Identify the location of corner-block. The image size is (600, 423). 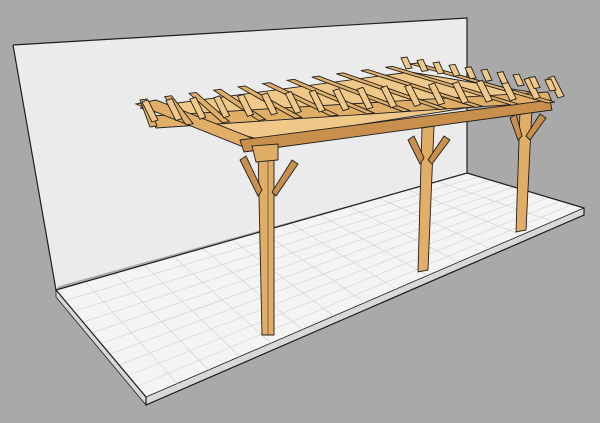
(265, 153).